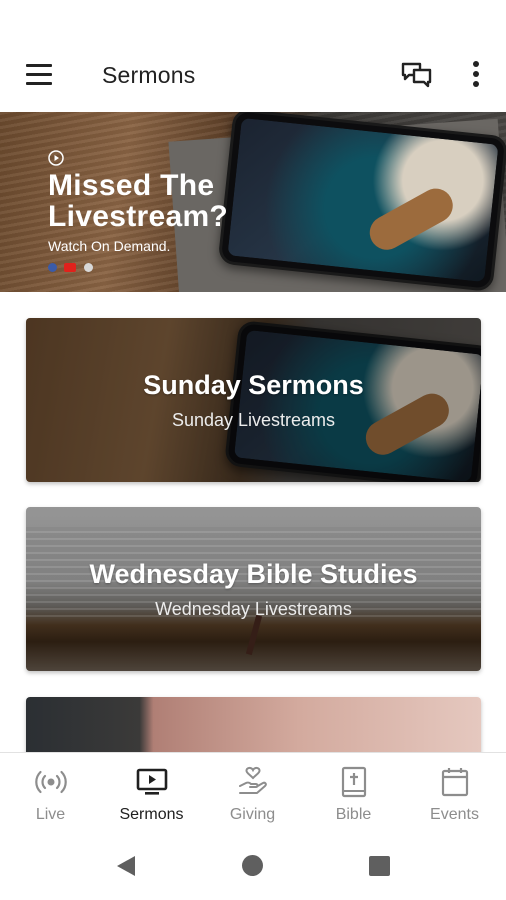  Describe the element at coordinates (56, 160) in the screenshot. I see `play-circle-icon` at that location.